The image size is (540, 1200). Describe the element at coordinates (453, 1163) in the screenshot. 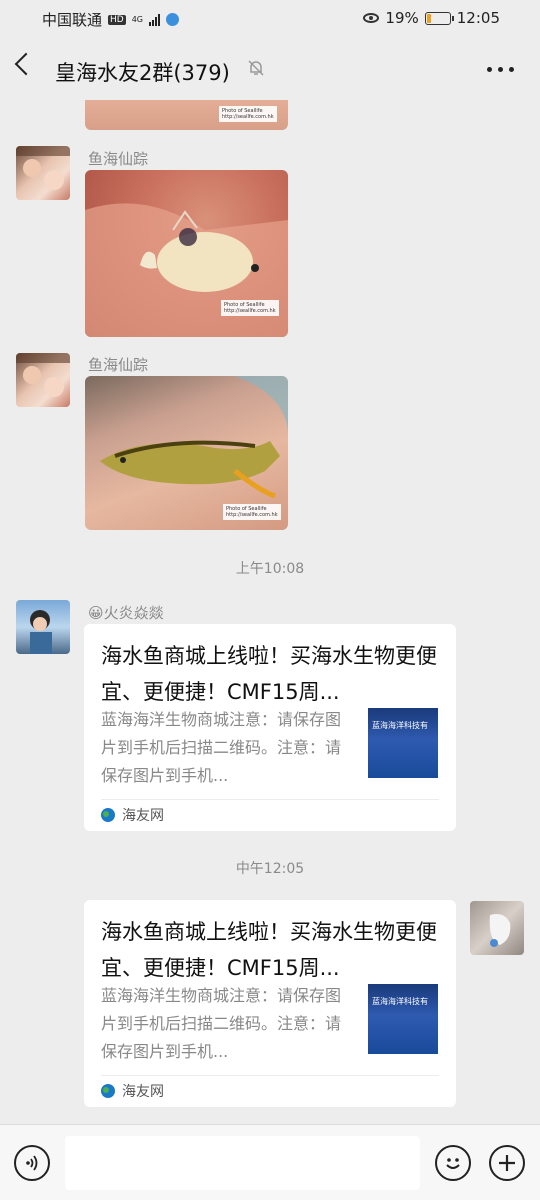

I see `emoji-icon` at that location.